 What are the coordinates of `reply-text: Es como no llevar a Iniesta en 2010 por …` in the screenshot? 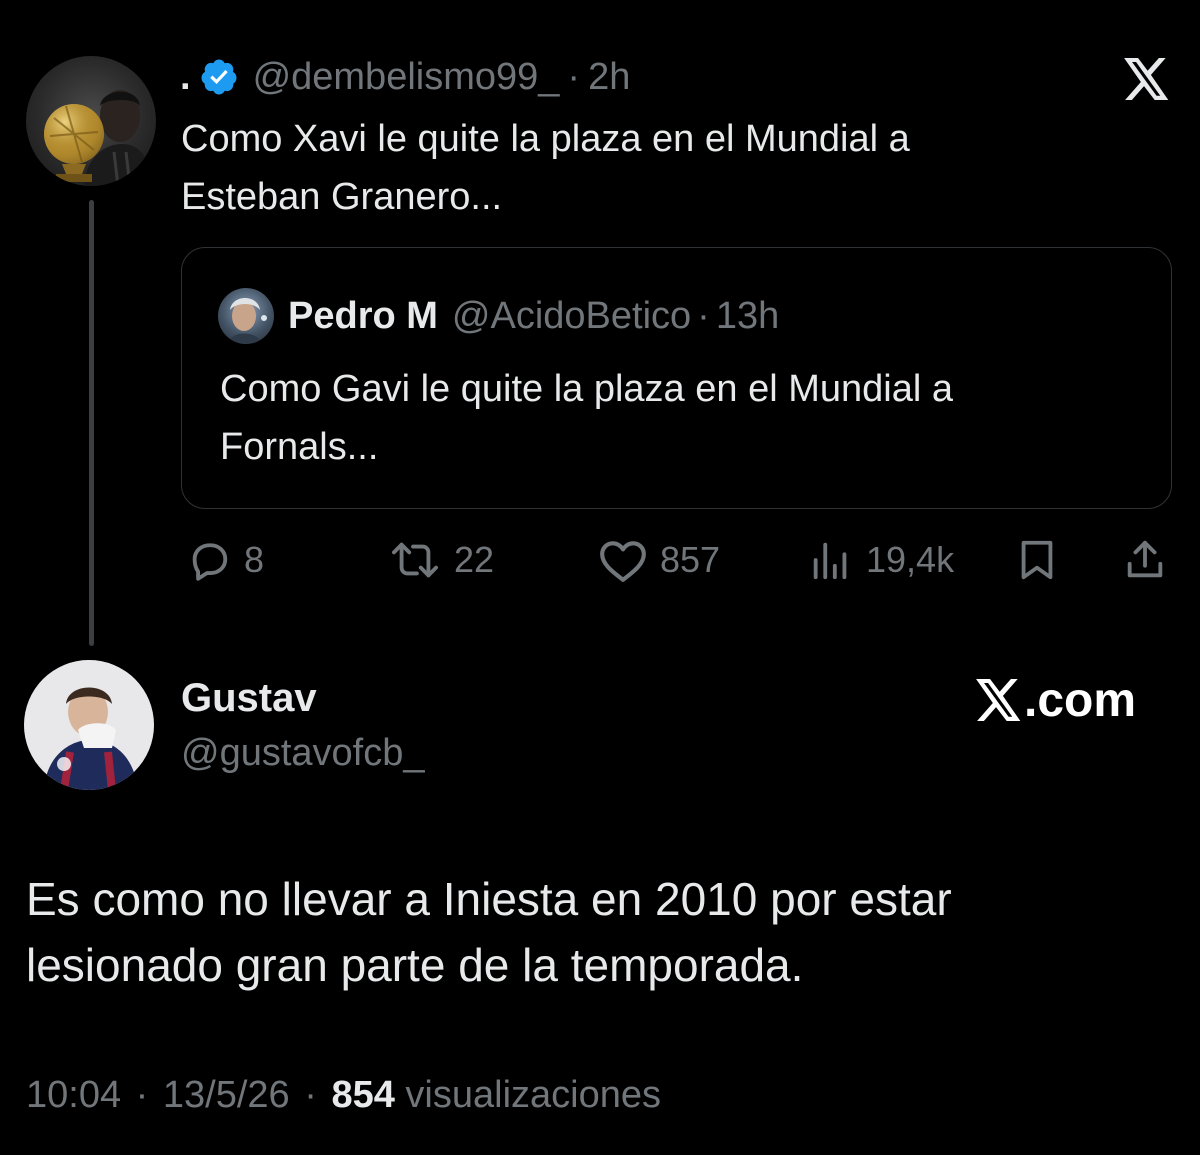 It's located at (489, 932).